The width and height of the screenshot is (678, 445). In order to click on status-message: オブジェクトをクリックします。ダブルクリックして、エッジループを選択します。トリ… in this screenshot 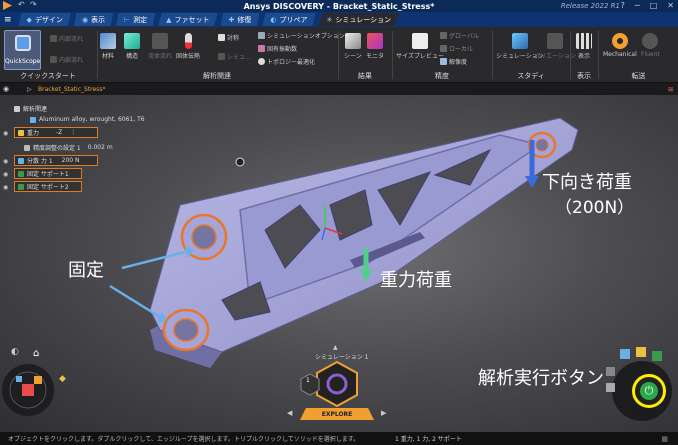, I will do `click(184, 439)`.